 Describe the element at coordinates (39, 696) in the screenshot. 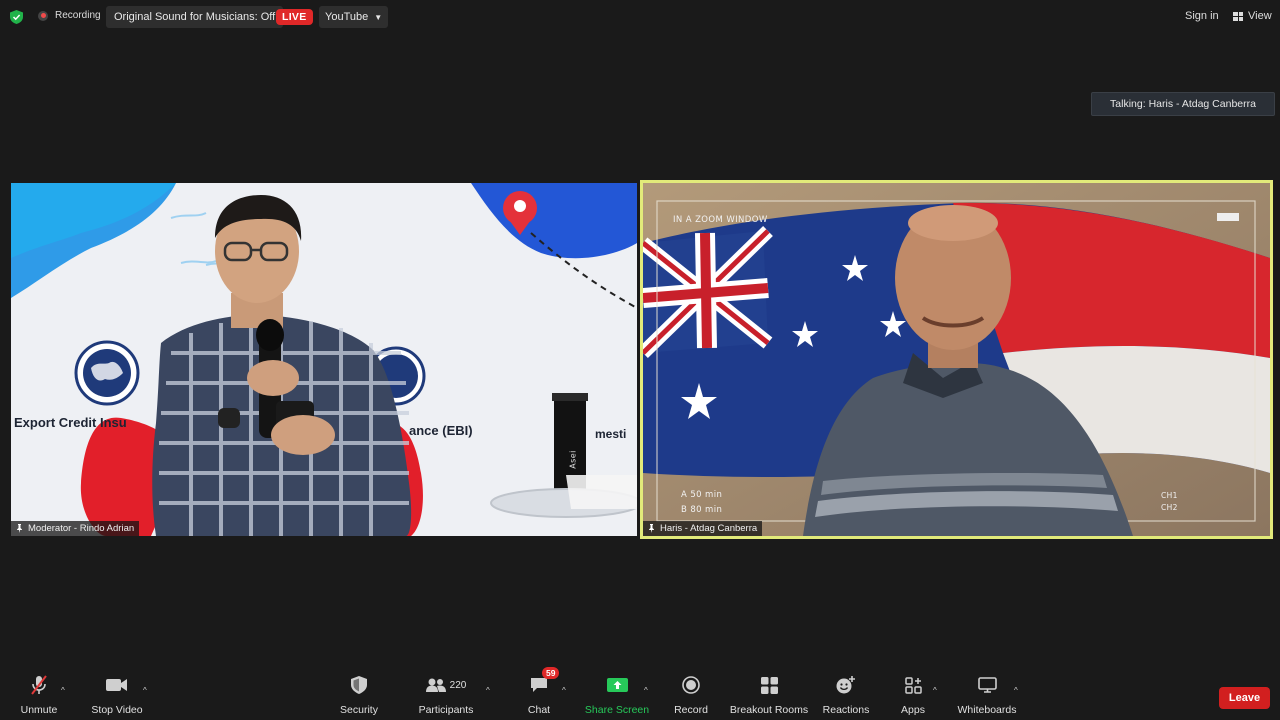

I see `unmute-button: Unmute` at that location.